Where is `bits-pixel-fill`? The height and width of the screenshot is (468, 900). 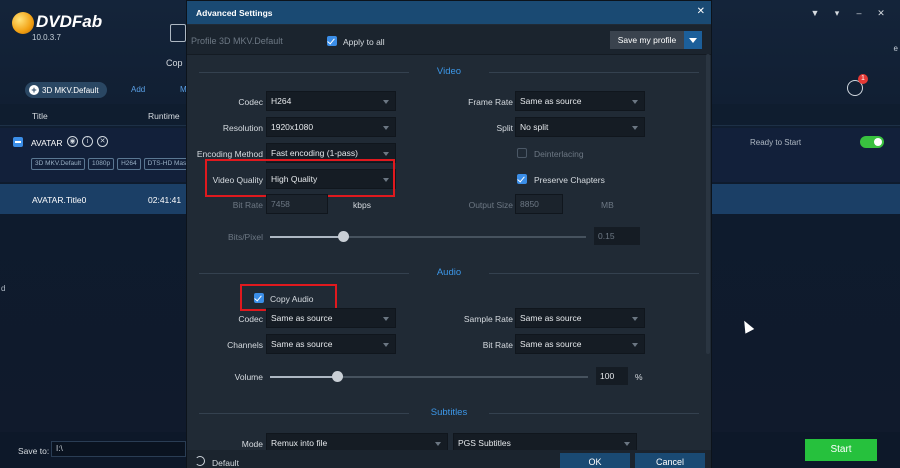 bits-pixel-fill is located at coordinates (306, 237).